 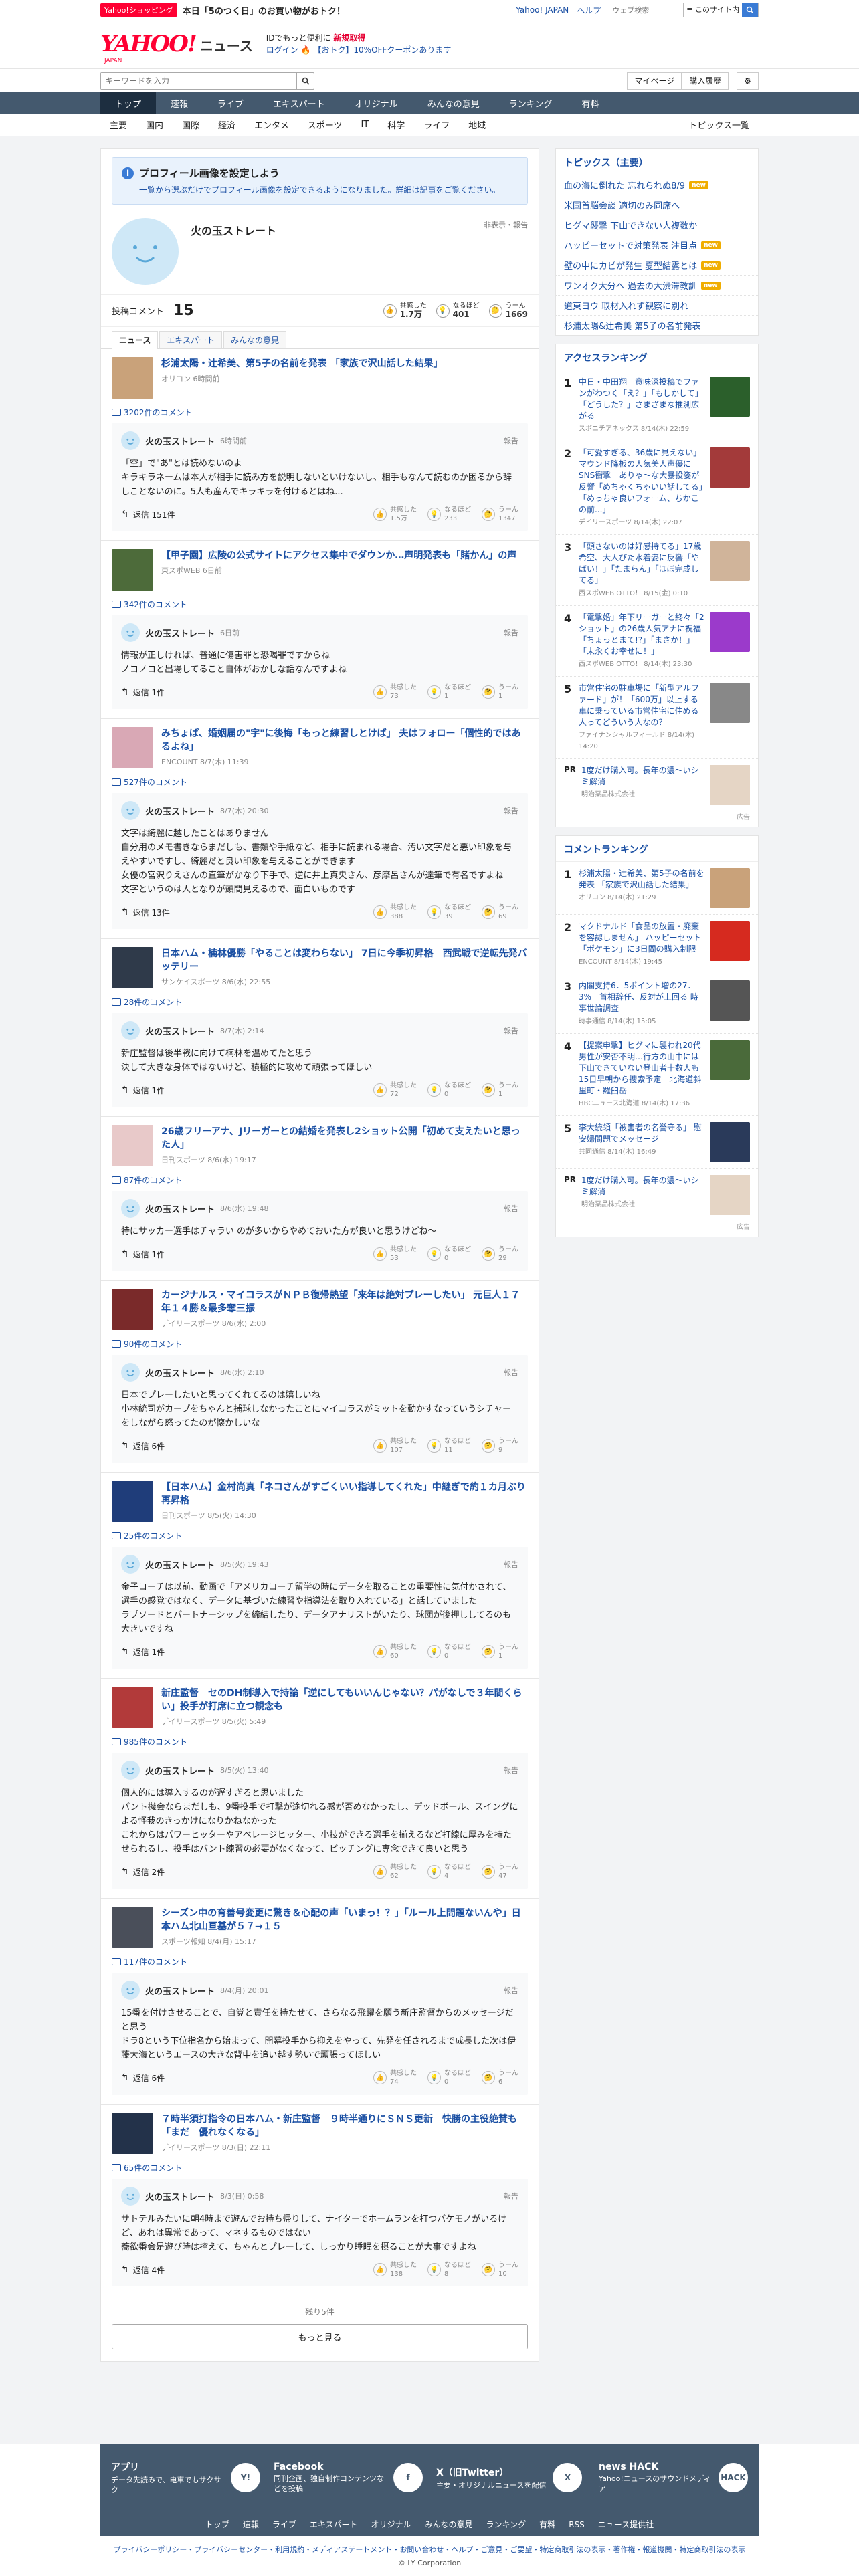 I want to click on topic-link: ワンオク大分へ 過去の大渋滞教訓 new, so click(x=657, y=286).